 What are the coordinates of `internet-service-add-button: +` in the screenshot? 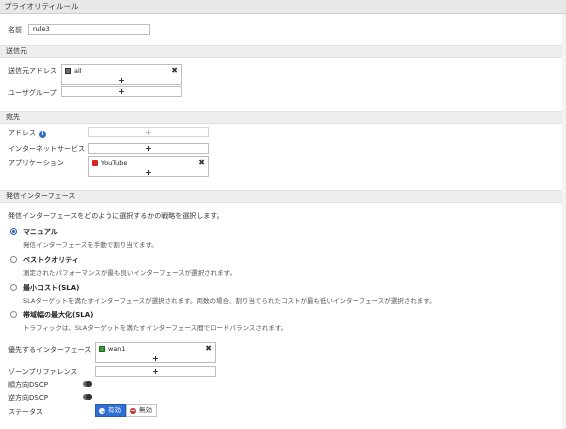 It's located at (148, 148).